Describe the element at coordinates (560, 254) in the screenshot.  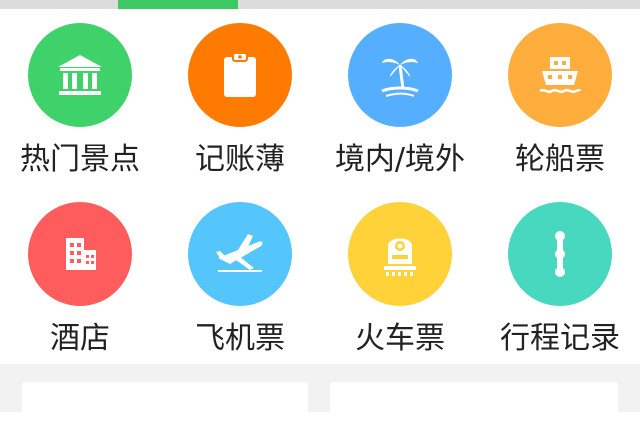
I see `itinerary-icon` at that location.